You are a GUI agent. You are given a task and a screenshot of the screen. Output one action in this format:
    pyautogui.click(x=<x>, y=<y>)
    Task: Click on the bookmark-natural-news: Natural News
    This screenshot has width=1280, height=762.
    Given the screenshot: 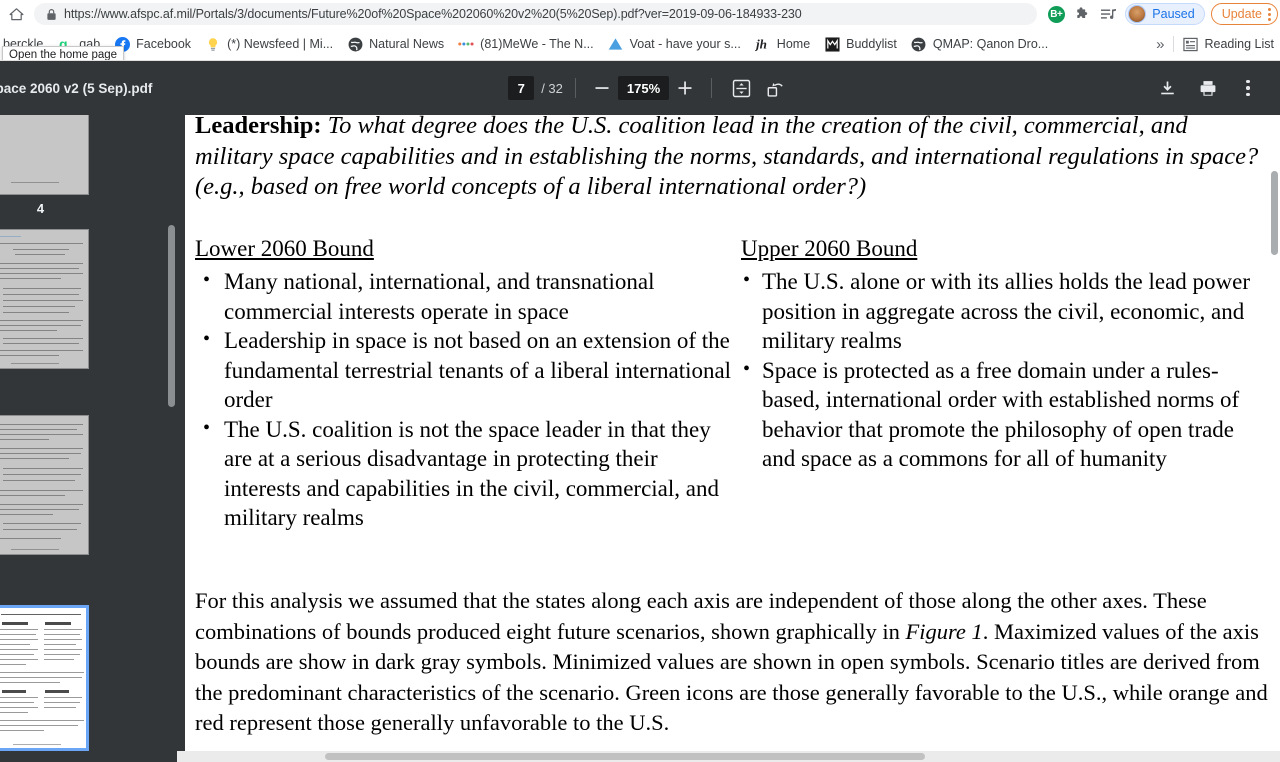 What is the action you would take?
    pyautogui.click(x=395, y=44)
    